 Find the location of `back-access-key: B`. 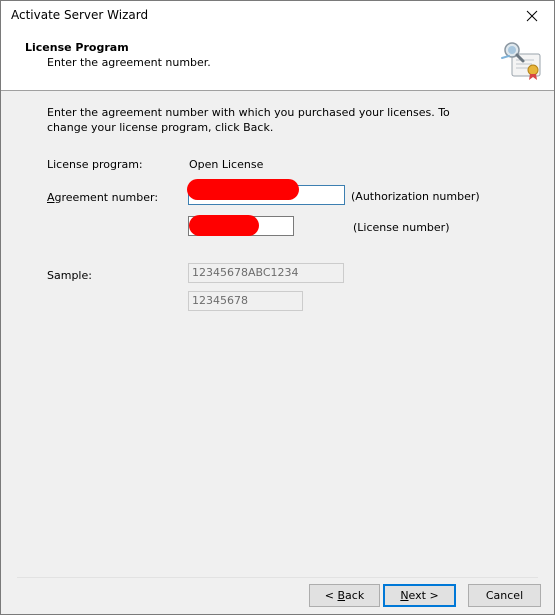

back-access-key: B is located at coordinates (341, 595).